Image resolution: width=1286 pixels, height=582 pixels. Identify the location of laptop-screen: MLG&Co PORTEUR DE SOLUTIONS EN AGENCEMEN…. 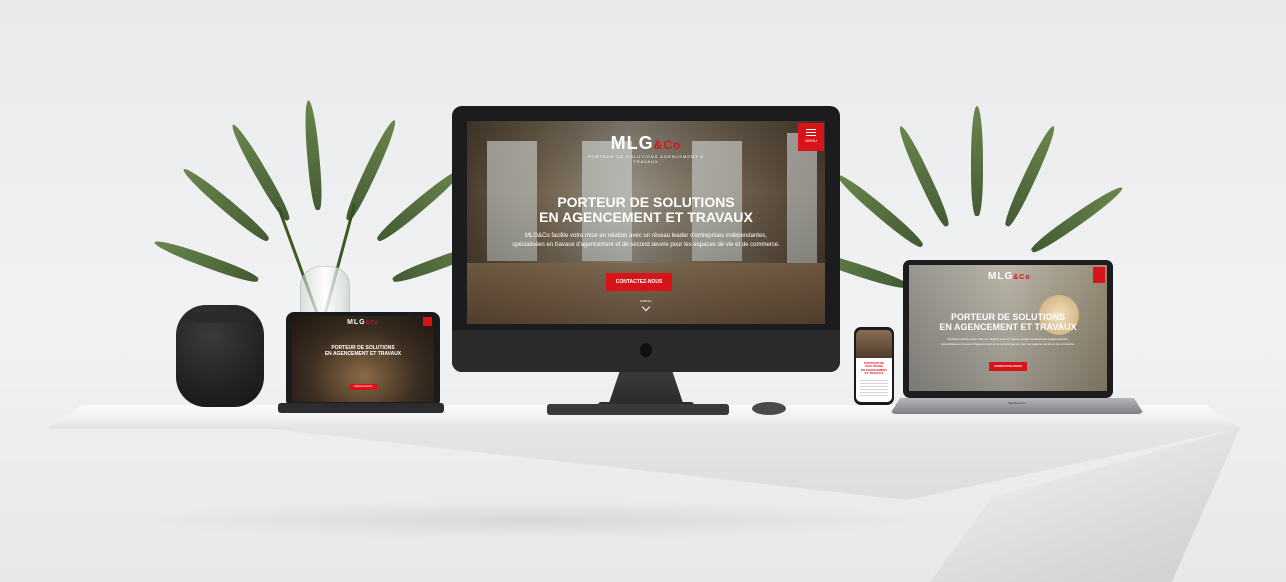
(1008, 328).